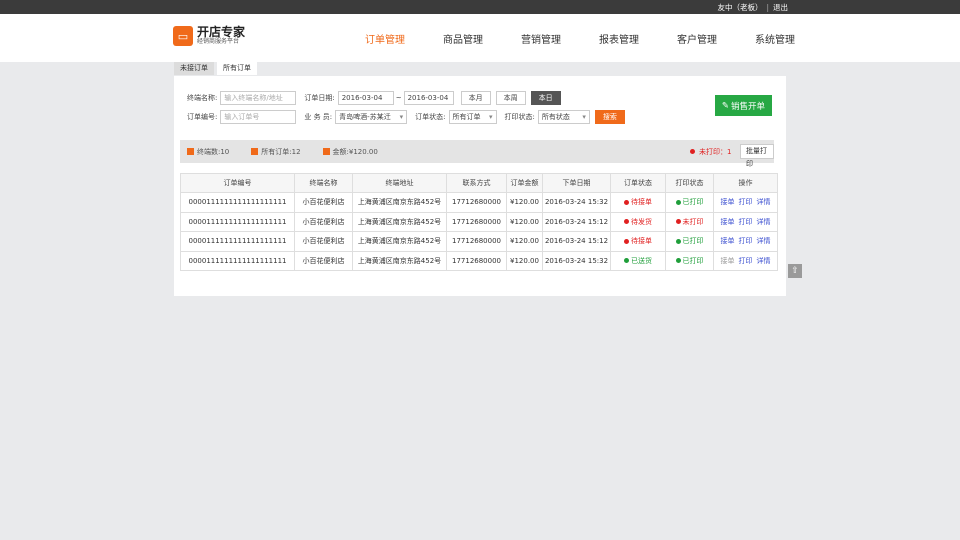  I want to click on amount: ¥120.00, so click(524, 202).